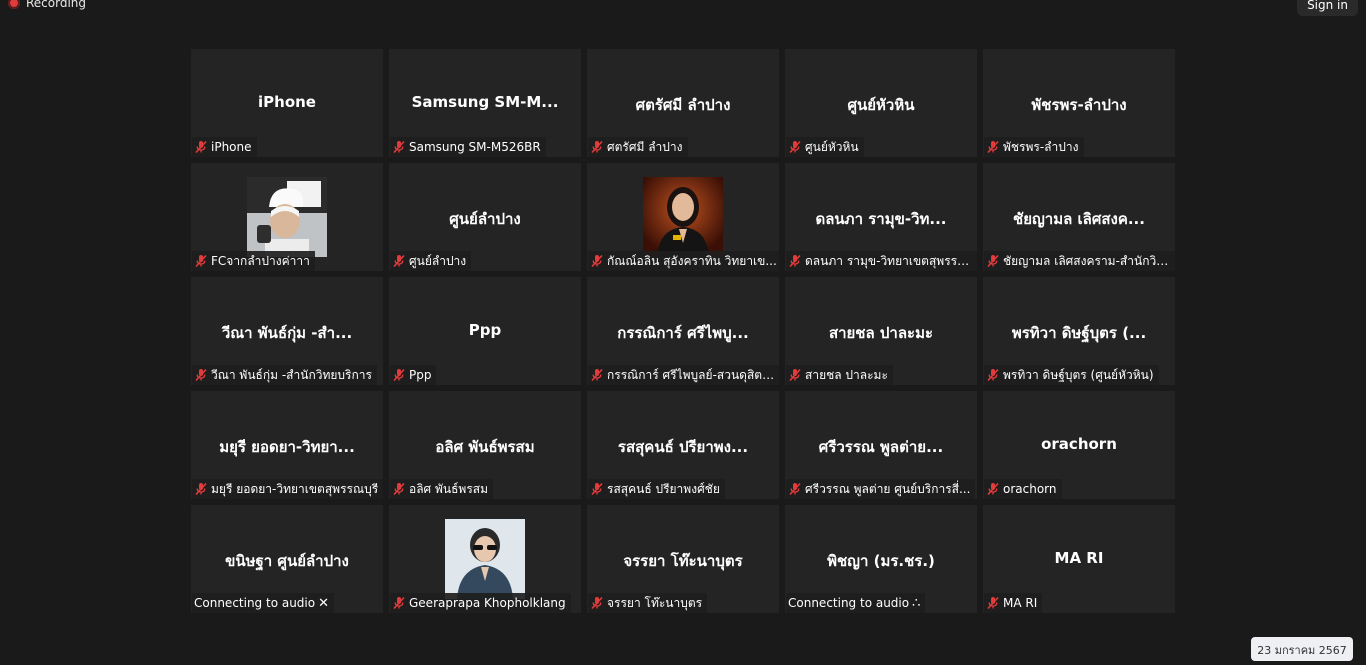 This screenshot has width=1366, height=665. I want to click on participant-label-text: iPhone, so click(231, 147).